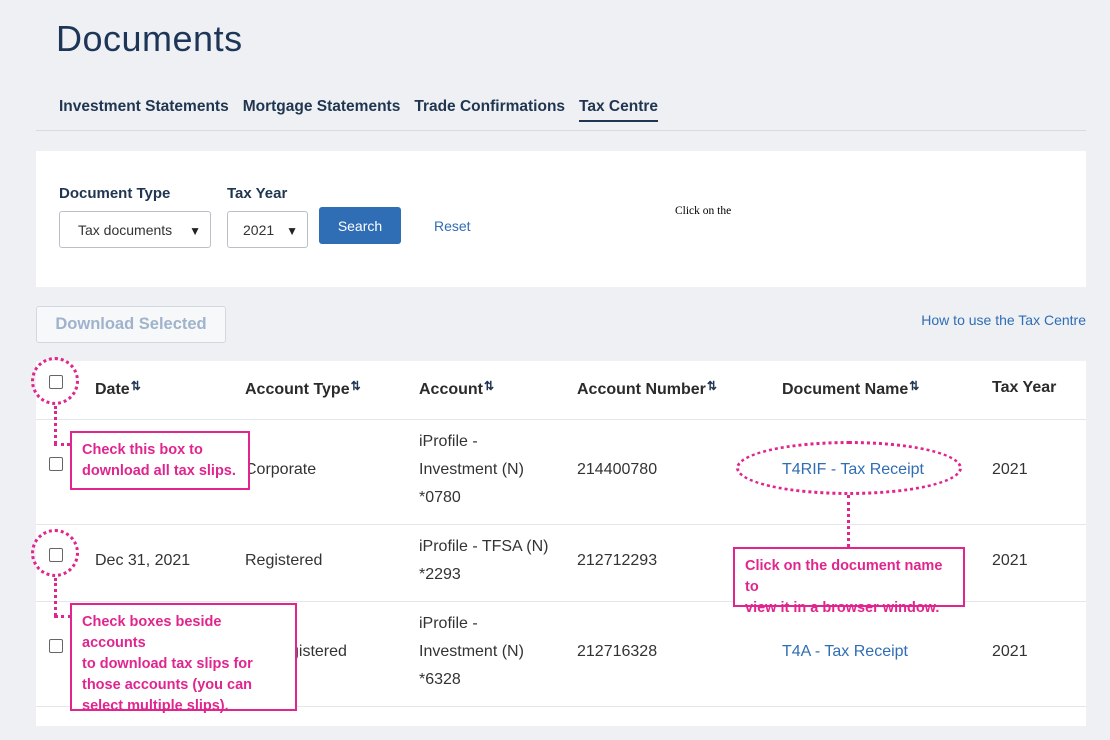 This screenshot has width=1110, height=740. I want to click on tabs-divider, so click(561, 130).